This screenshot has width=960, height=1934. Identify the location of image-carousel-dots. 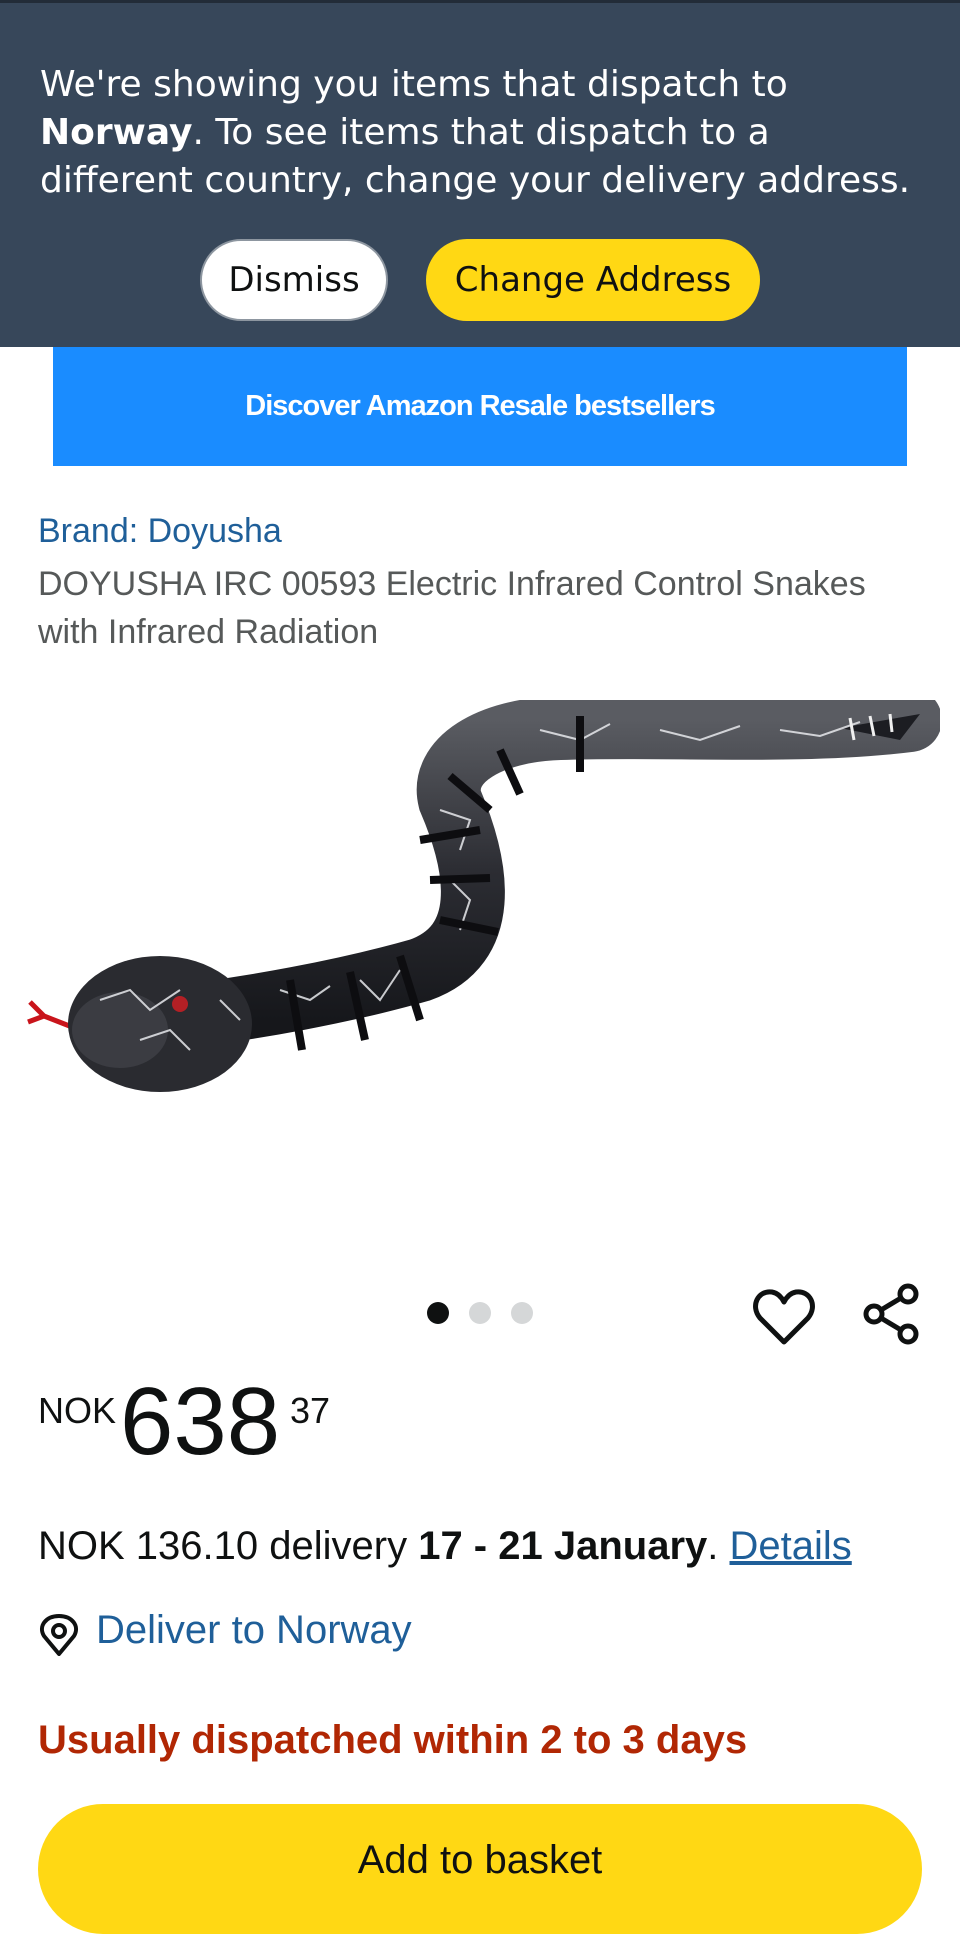
(480, 1313).